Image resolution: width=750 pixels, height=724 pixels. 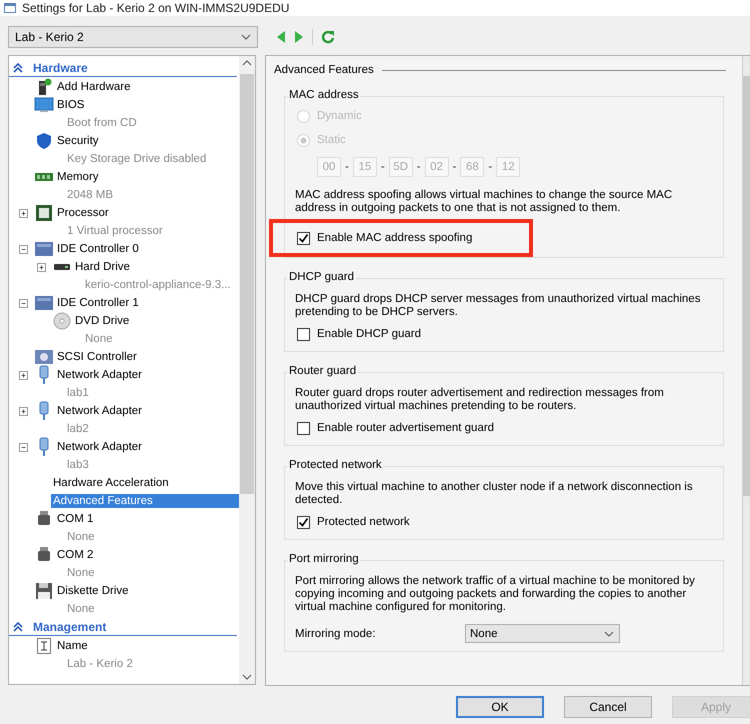 What do you see at coordinates (78, 393) in the screenshot?
I see `item-detail: lab1` at bounding box center [78, 393].